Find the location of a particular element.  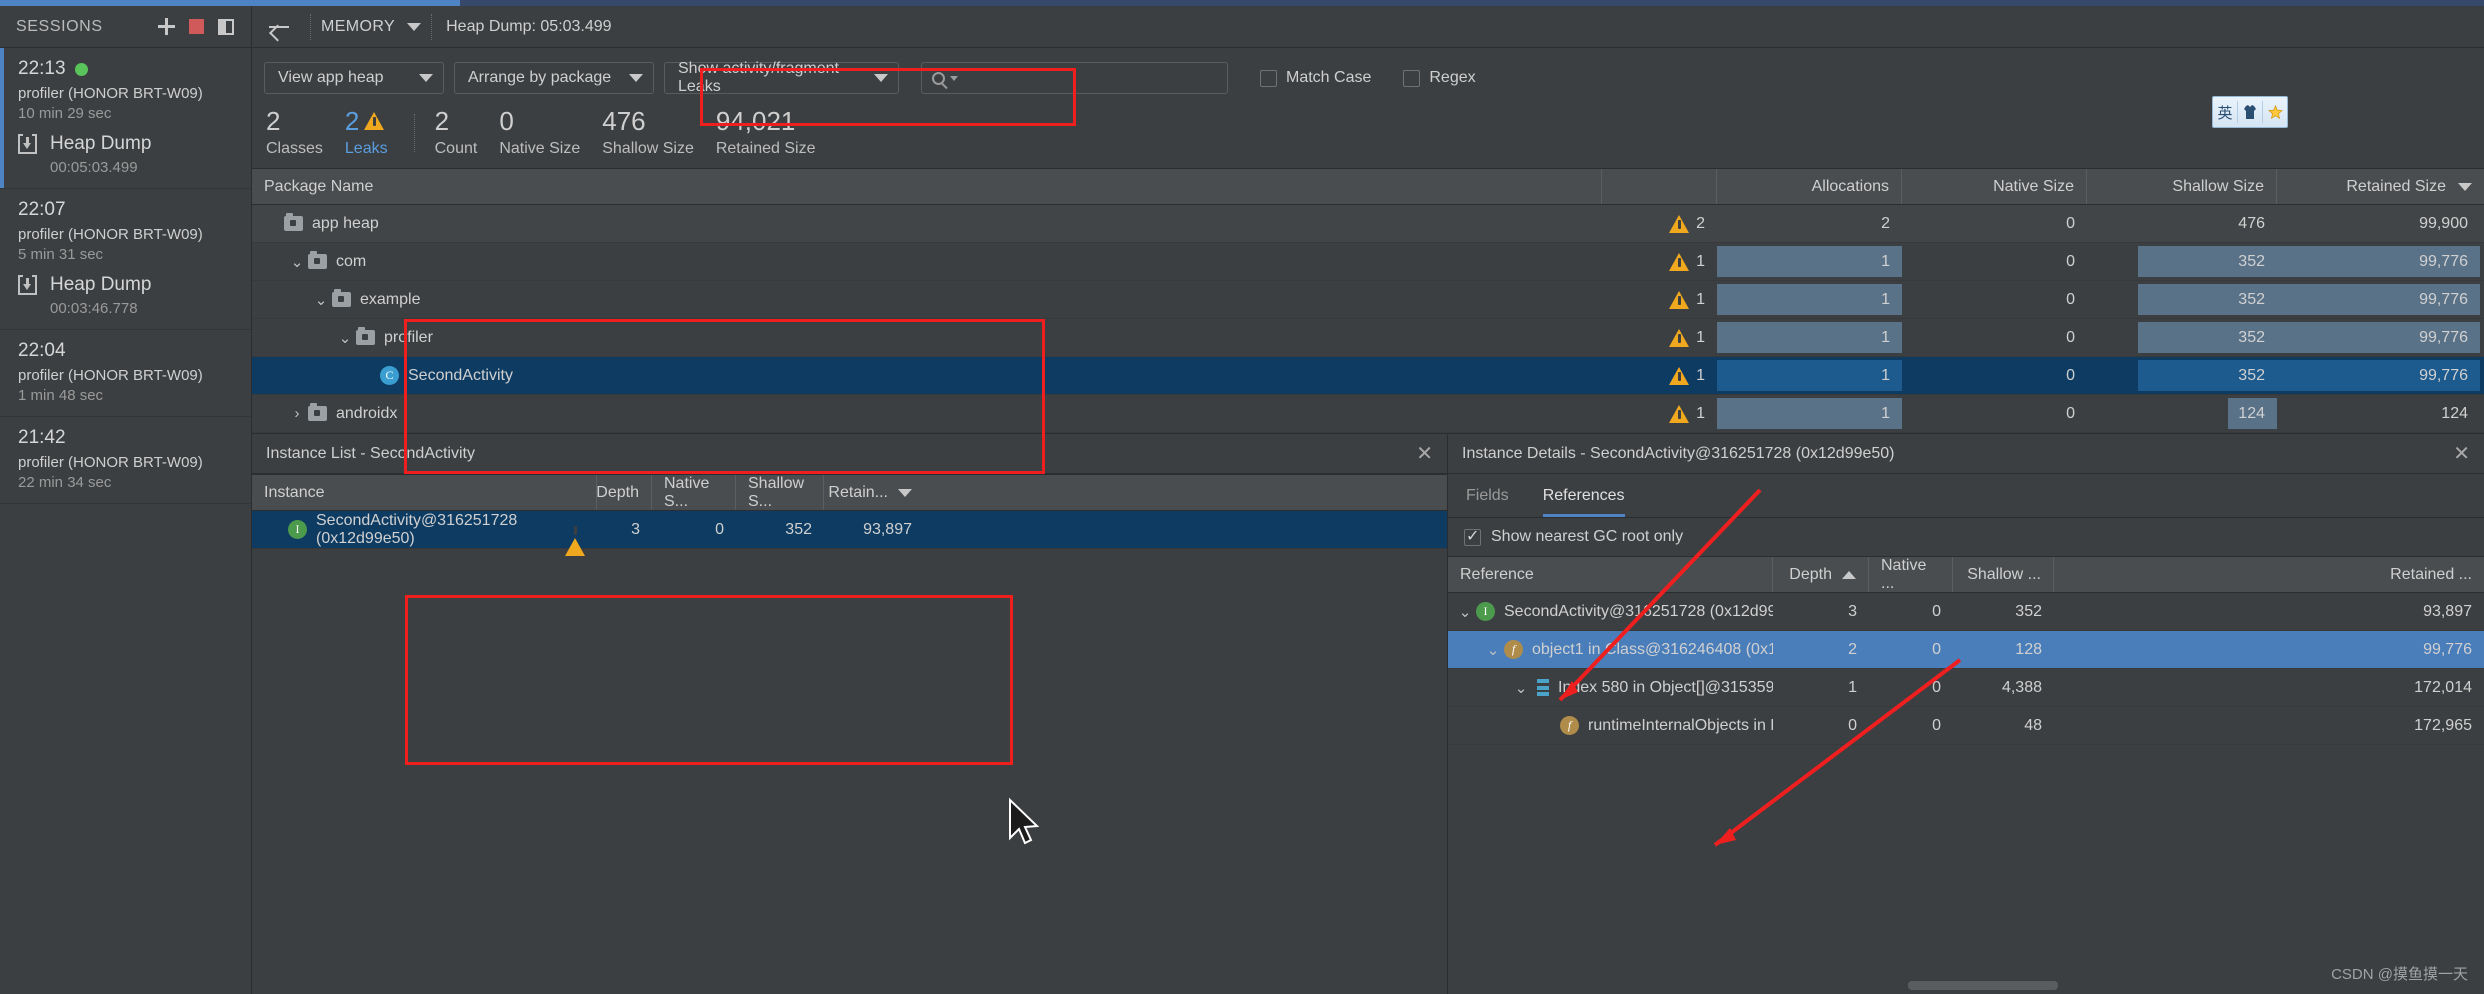

collapse-toggle-icon: › is located at coordinates (297, 413).